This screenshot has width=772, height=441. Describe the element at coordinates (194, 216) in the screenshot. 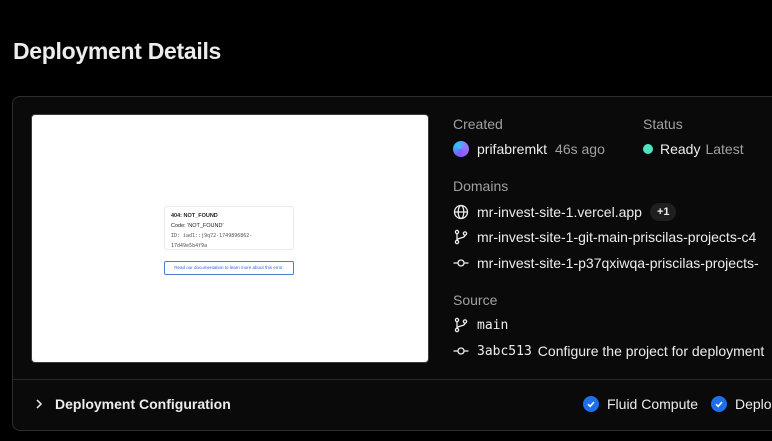

I see `error-code: 404: NOT_FOUND` at that location.